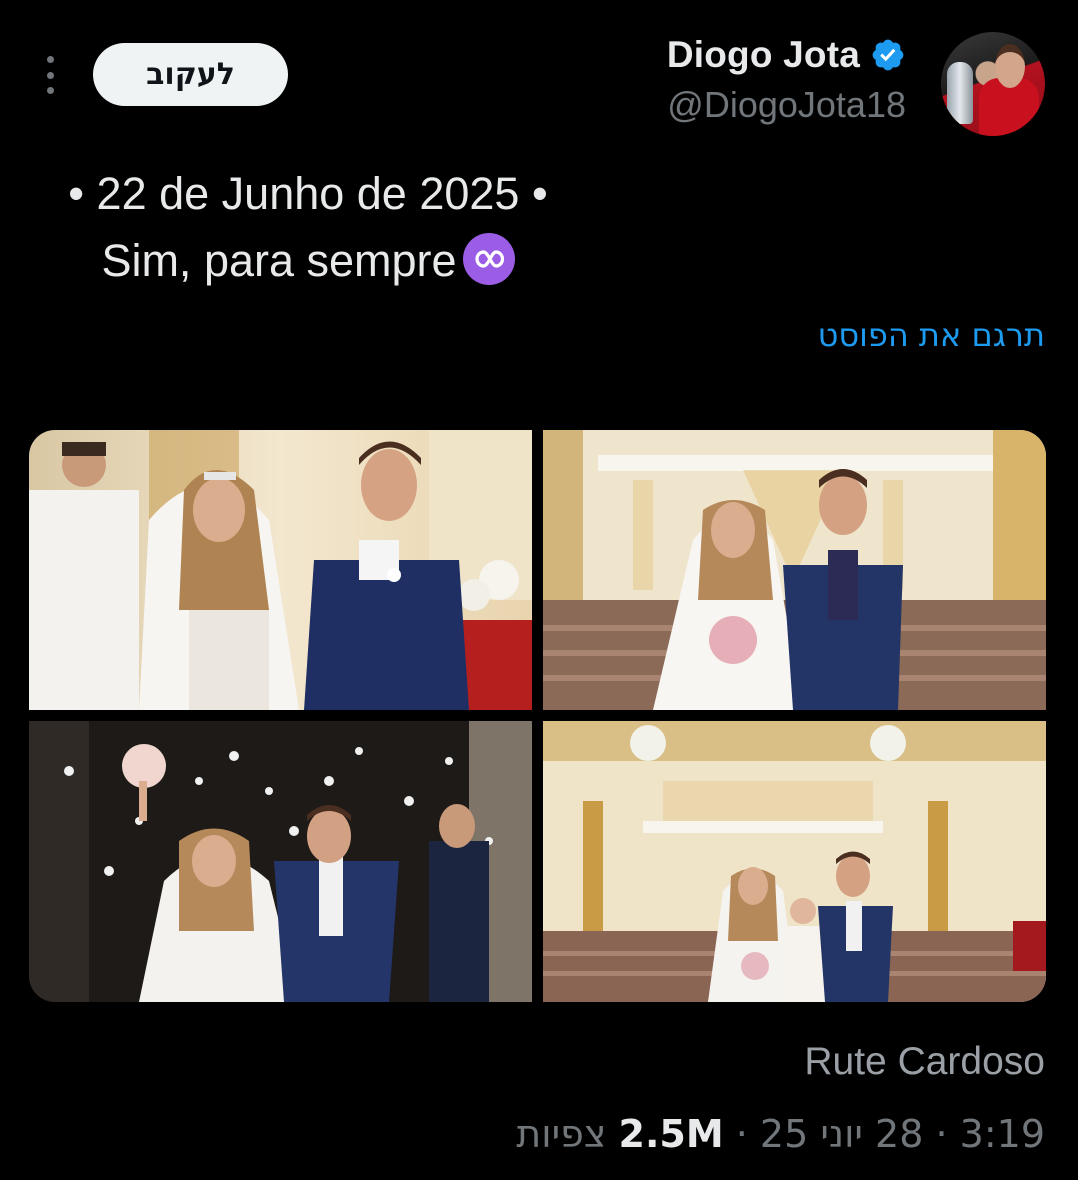 The width and height of the screenshot is (1078, 1180). I want to click on post-text: • 22 de Junho de 2025 • Sim, para sempre, so click(308, 227).